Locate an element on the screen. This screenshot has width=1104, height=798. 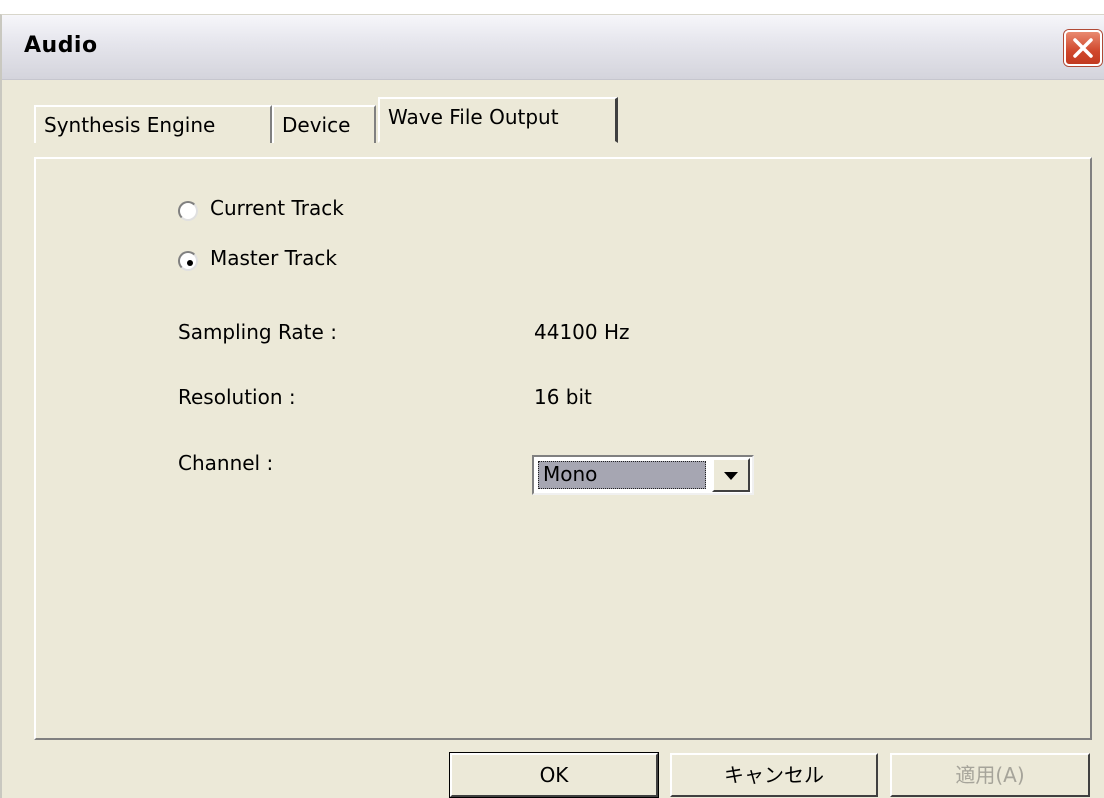
tab-wave-file-output: Wave File Output is located at coordinates (498, 120).